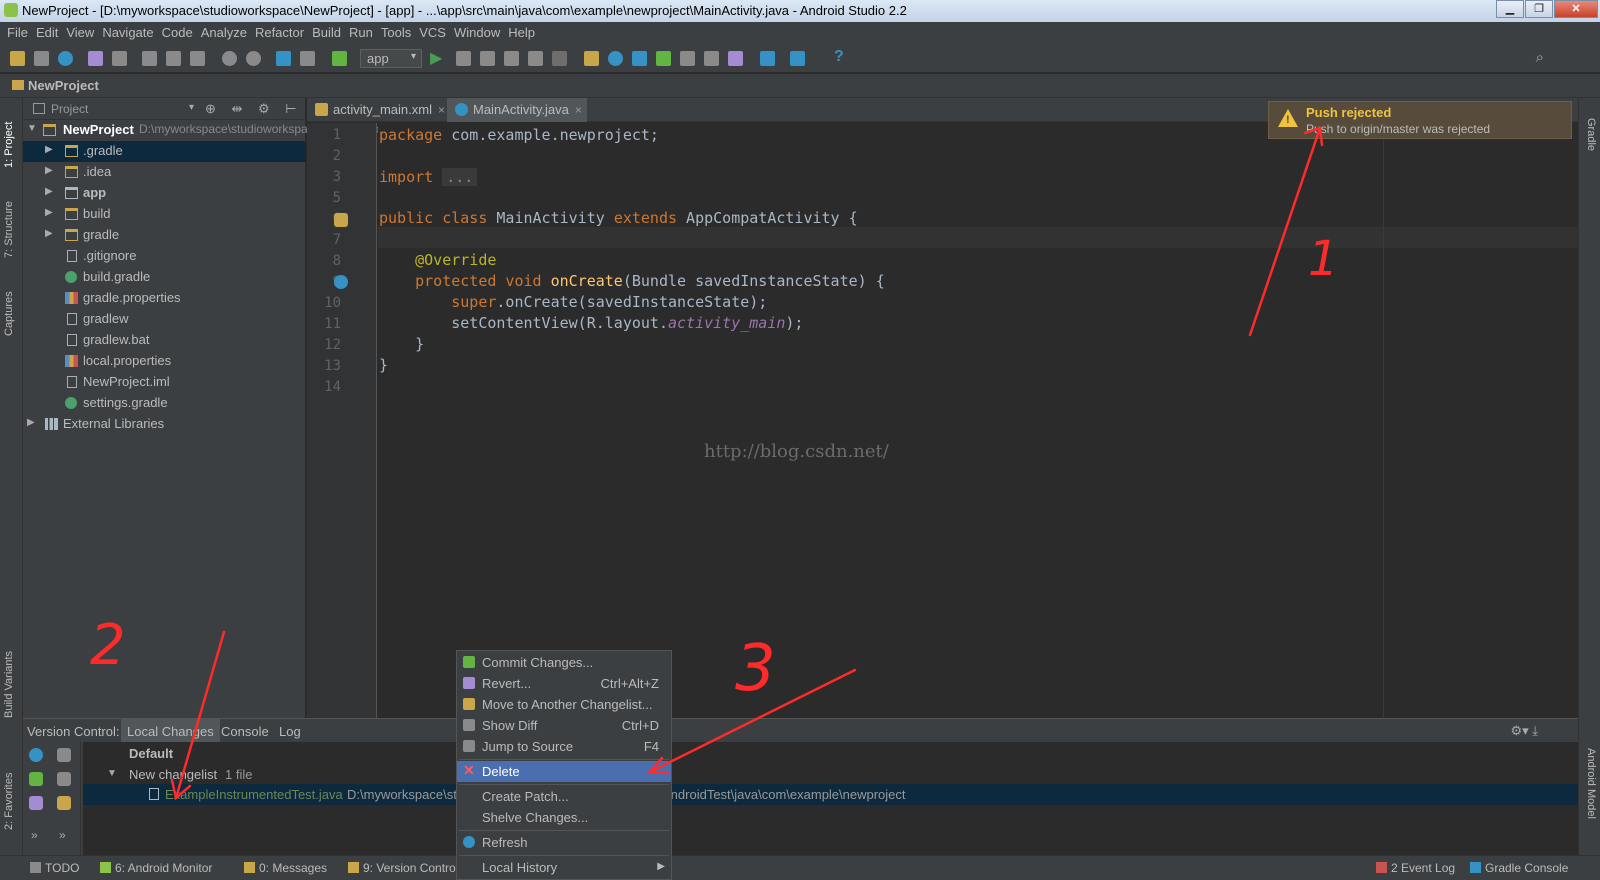  Describe the element at coordinates (564, 867) in the screenshot. I see `menu-local-history: Local History ▶` at that location.